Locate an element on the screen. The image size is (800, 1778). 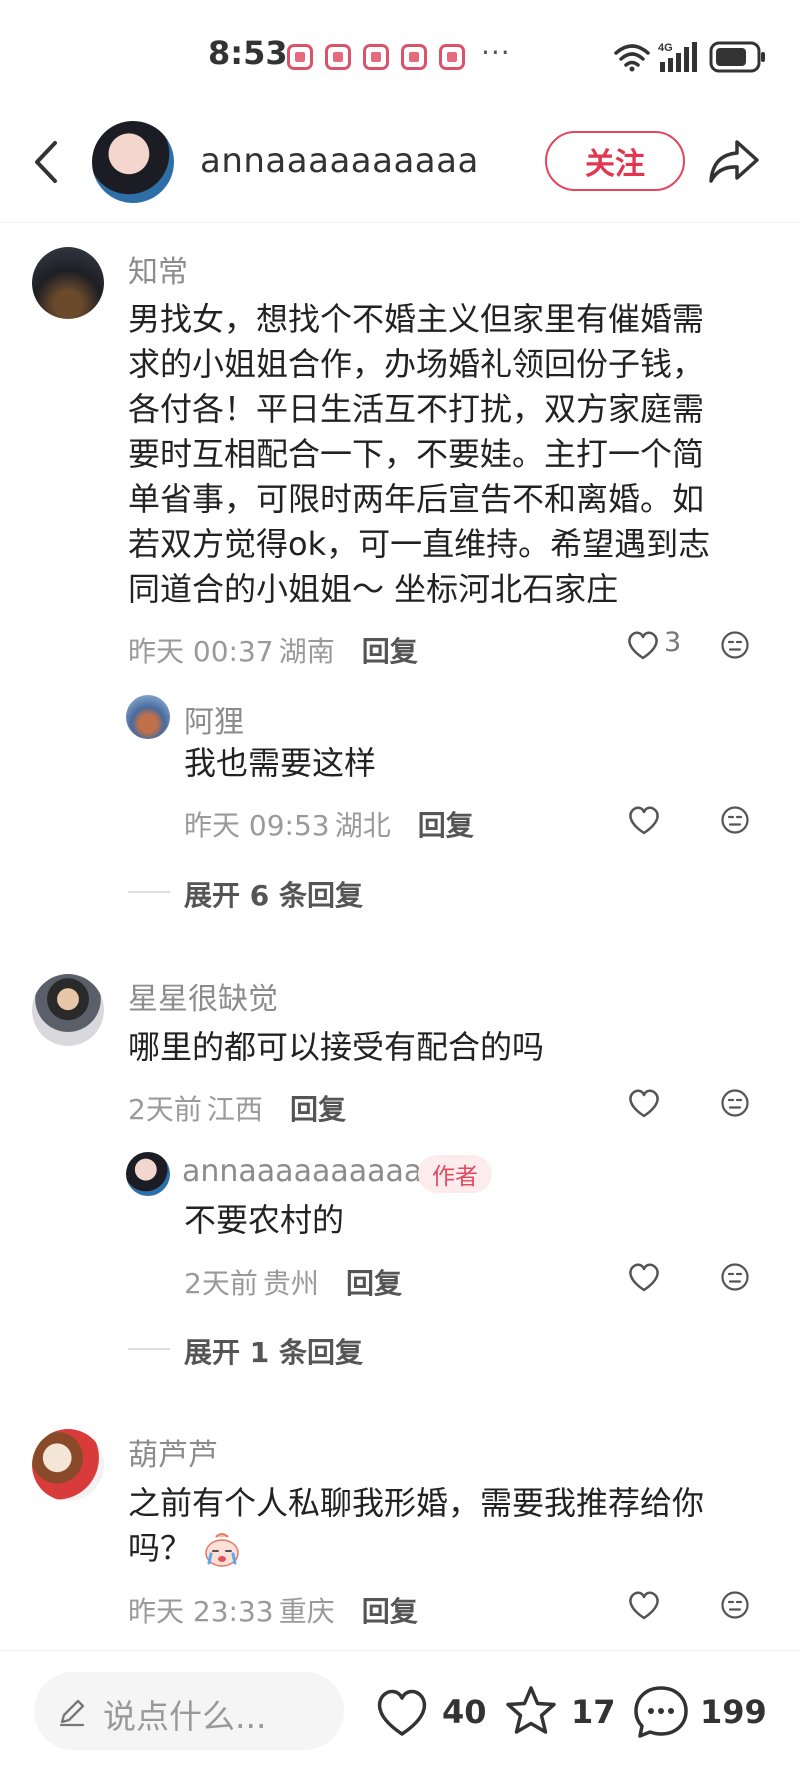
reply-meta: 2天前 贵州 回复 is located at coordinates (293, 1282).